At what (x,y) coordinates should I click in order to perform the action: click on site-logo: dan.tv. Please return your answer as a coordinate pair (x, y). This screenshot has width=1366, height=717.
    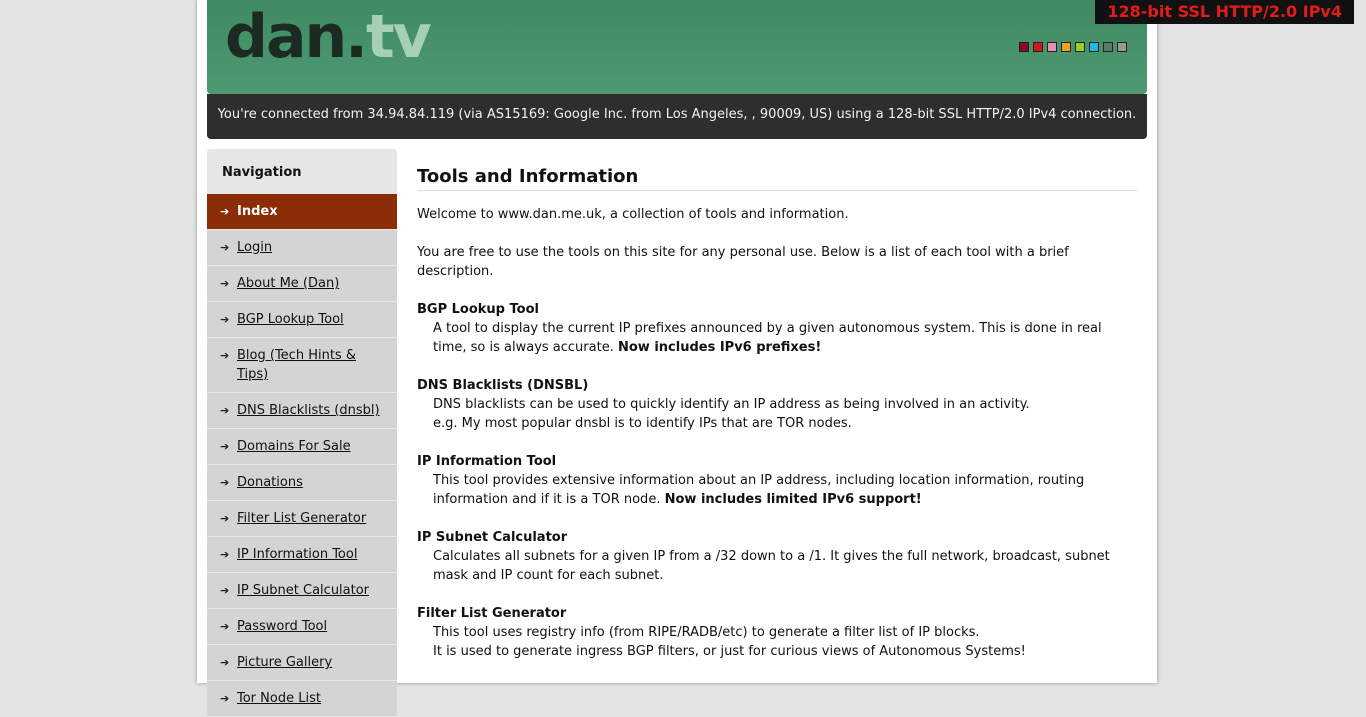
    Looking at the image, I should click on (328, 37).